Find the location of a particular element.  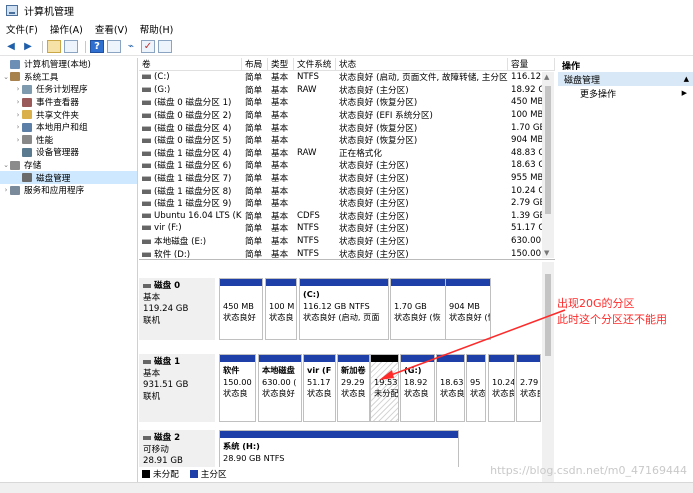

more-actions-item: 更多操作 ▶ is located at coordinates (625, 93).